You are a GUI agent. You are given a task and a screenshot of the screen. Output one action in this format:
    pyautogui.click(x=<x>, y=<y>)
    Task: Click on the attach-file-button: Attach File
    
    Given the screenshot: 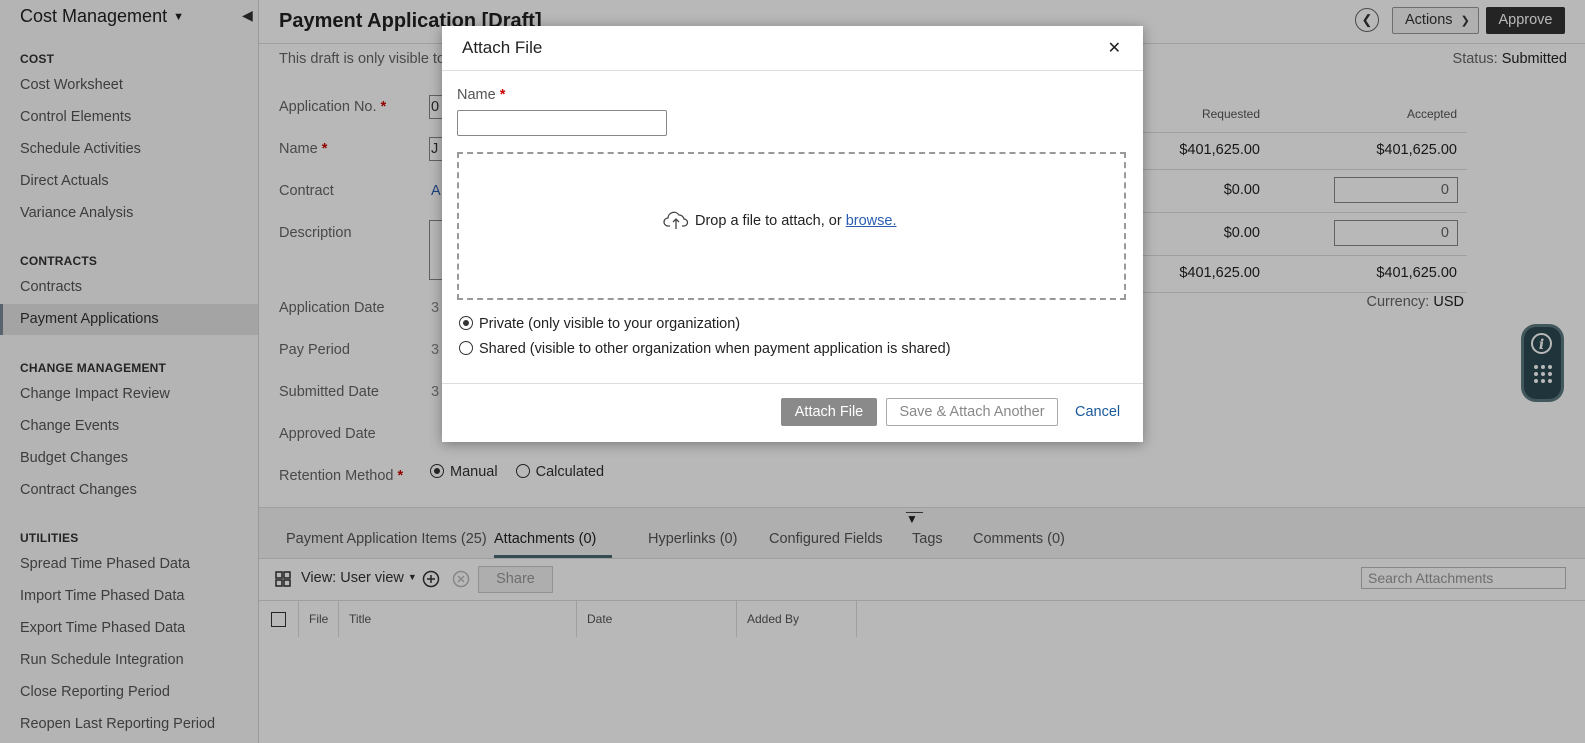 What is the action you would take?
    pyautogui.click(x=829, y=412)
    